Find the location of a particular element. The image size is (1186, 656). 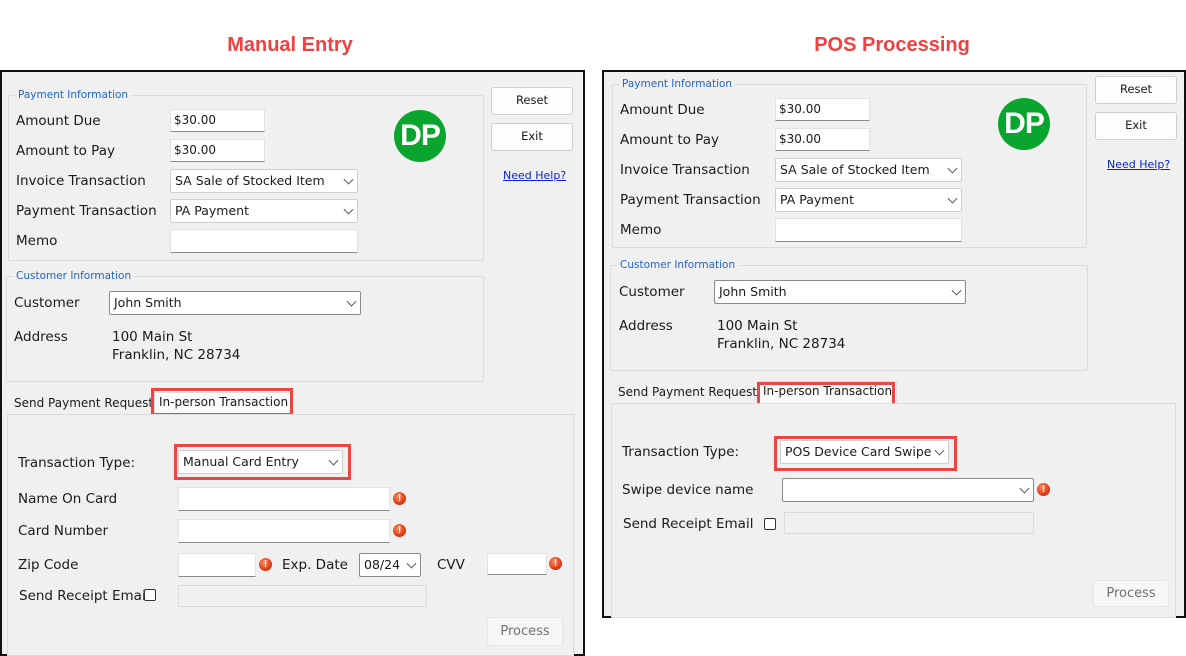

exp-date-select: 08/24 is located at coordinates (390, 565).